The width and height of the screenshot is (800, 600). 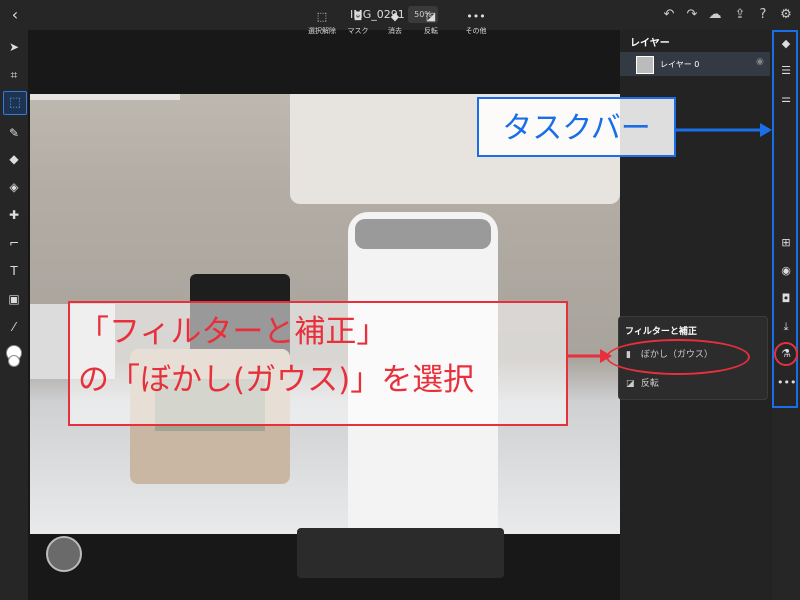 What do you see at coordinates (14, 299) in the screenshot?
I see `image-icon: ▣` at bounding box center [14, 299].